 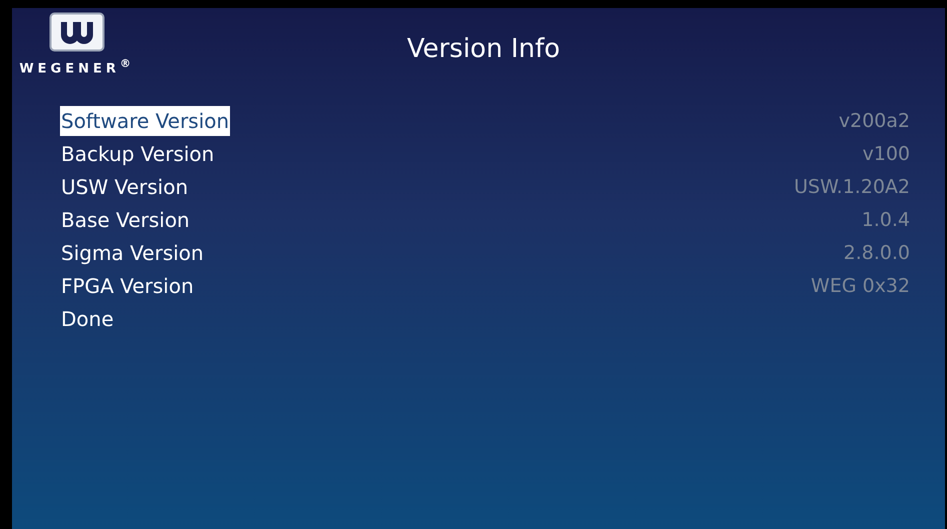 I want to click on menu-item: Software Version, so click(x=145, y=121).